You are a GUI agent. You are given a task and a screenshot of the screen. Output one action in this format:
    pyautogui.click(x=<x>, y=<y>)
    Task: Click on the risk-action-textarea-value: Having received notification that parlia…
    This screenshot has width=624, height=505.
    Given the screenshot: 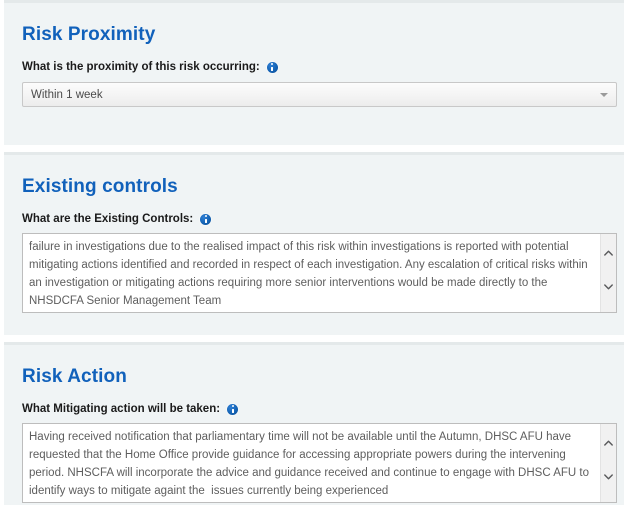 What is the action you would take?
    pyautogui.click(x=311, y=463)
    